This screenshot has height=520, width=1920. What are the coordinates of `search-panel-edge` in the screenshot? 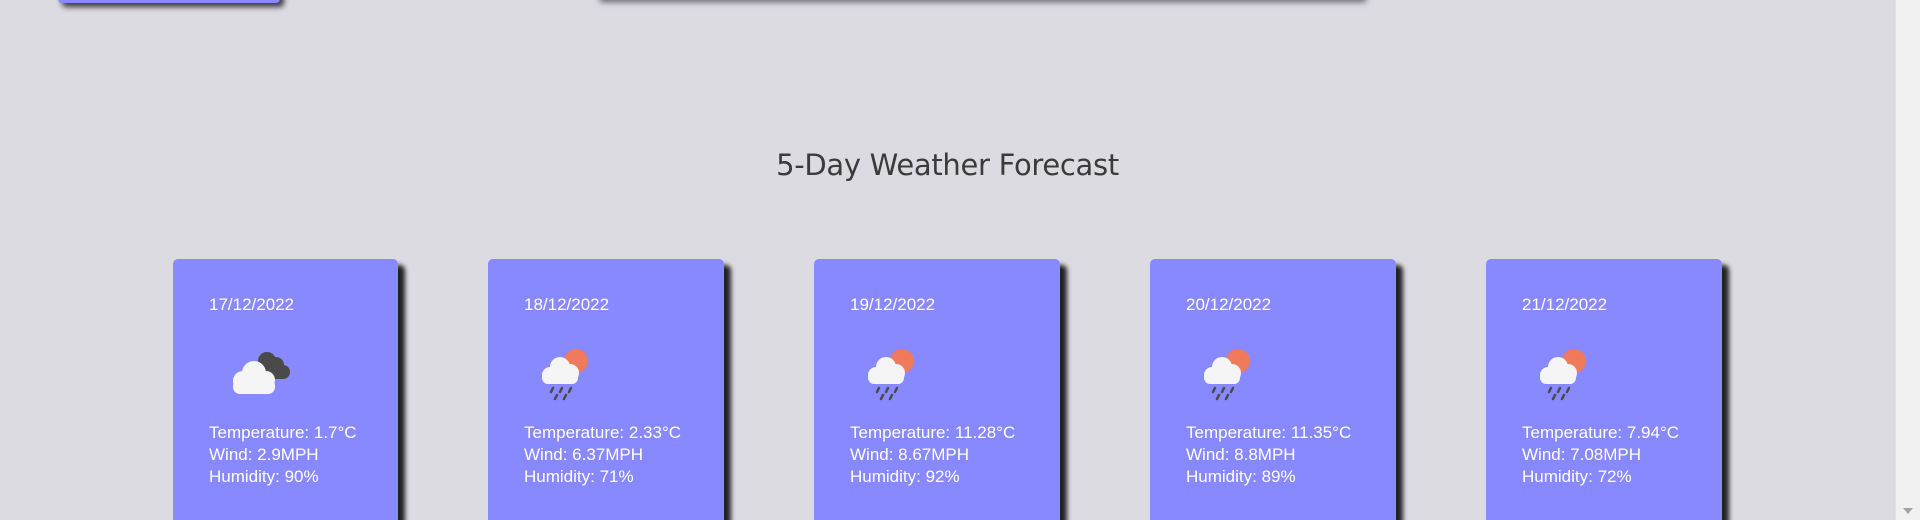 It's located at (169, 1).